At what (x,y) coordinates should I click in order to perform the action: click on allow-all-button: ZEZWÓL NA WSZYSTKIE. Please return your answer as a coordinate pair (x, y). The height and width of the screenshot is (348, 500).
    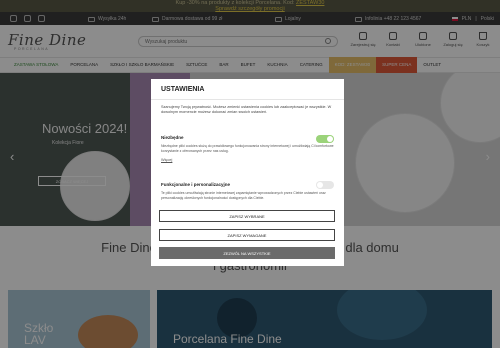
    Looking at the image, I should click on (247, 253).